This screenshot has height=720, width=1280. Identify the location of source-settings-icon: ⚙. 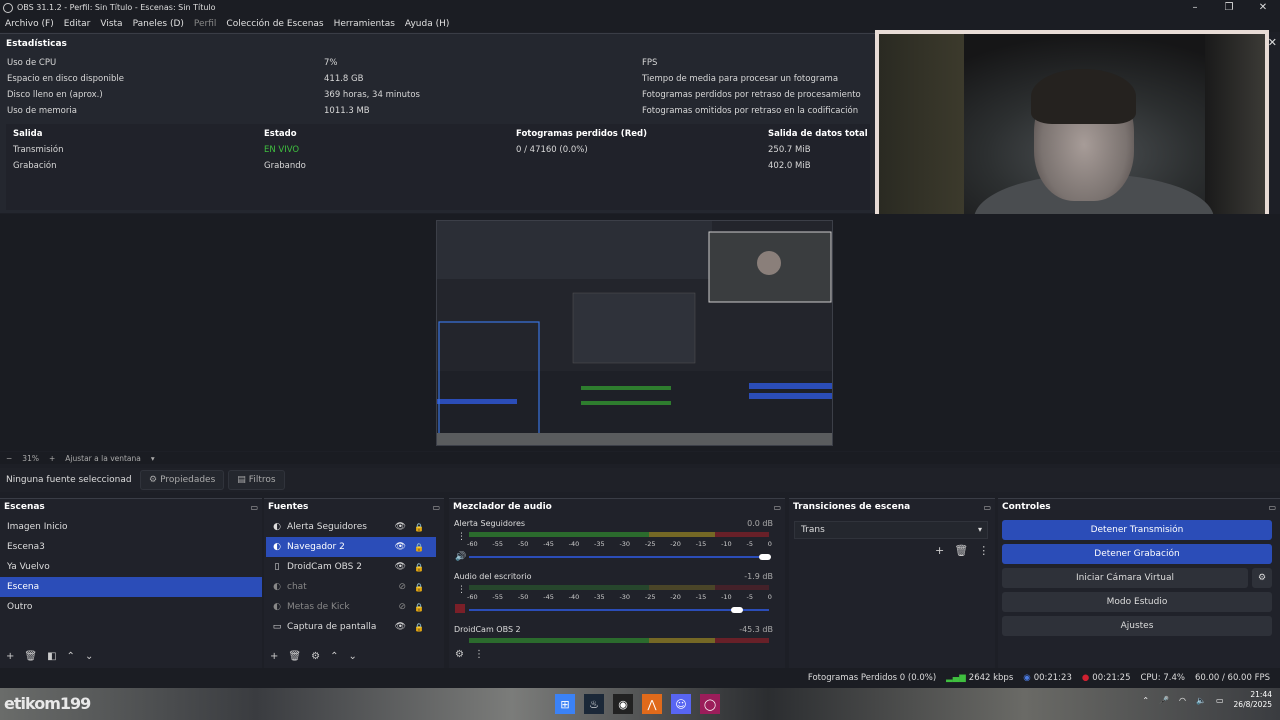
(315, 656).